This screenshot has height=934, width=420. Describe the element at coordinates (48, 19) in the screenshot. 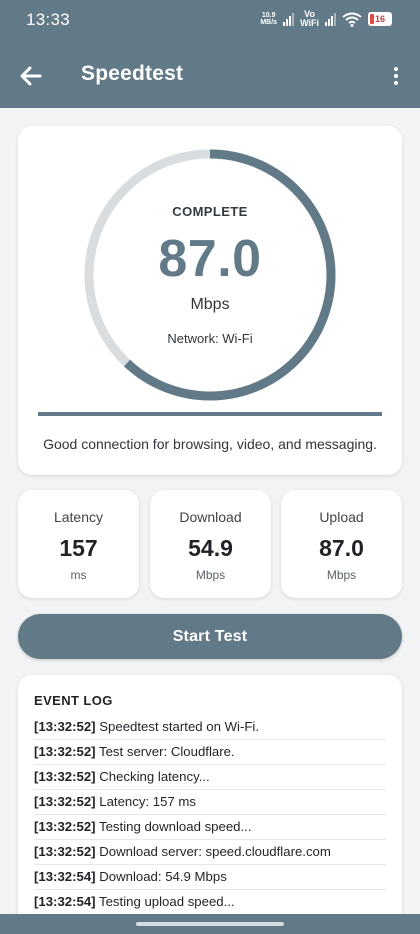

I see `status-time: 13:33` at that location.